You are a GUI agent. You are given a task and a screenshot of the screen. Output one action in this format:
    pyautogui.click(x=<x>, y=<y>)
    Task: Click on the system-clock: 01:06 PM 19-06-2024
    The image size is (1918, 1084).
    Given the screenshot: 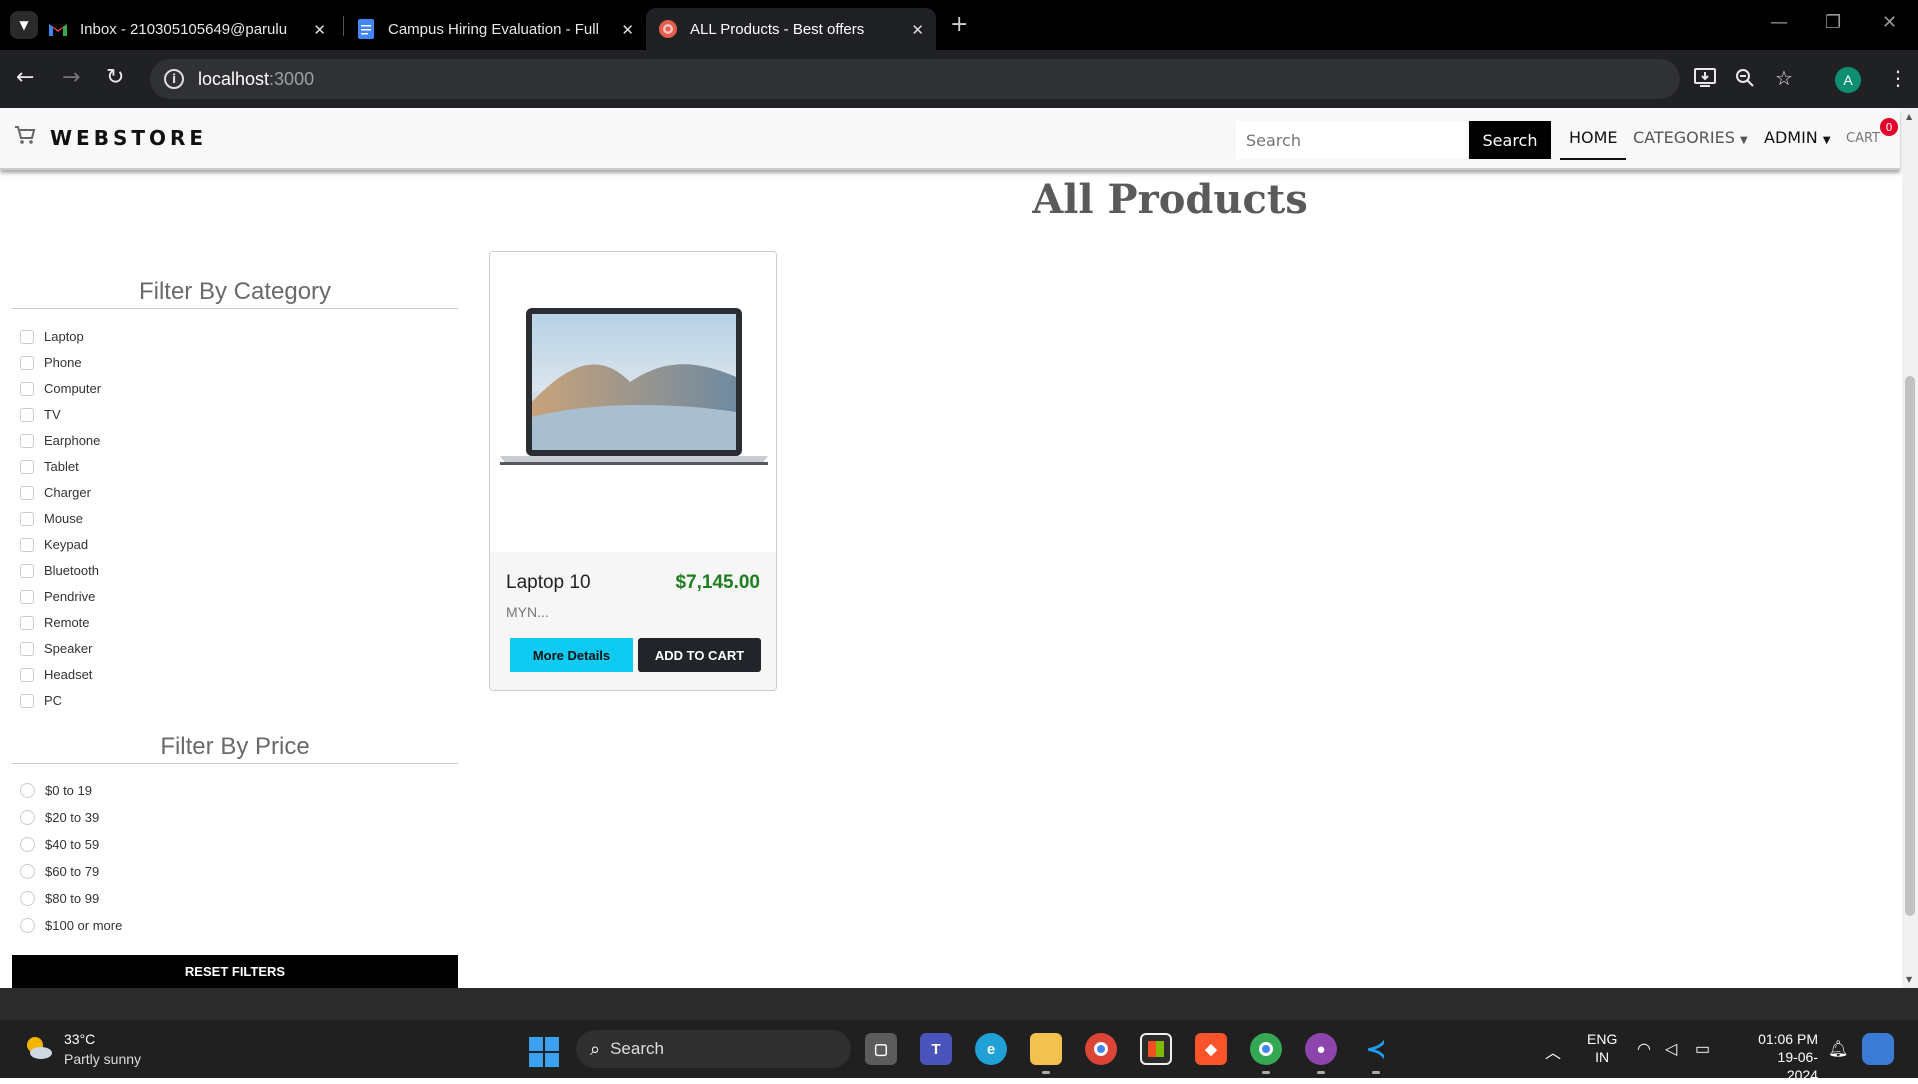 What is the action you would take?
    pyautogui.click(x=1783, y=1057)
    